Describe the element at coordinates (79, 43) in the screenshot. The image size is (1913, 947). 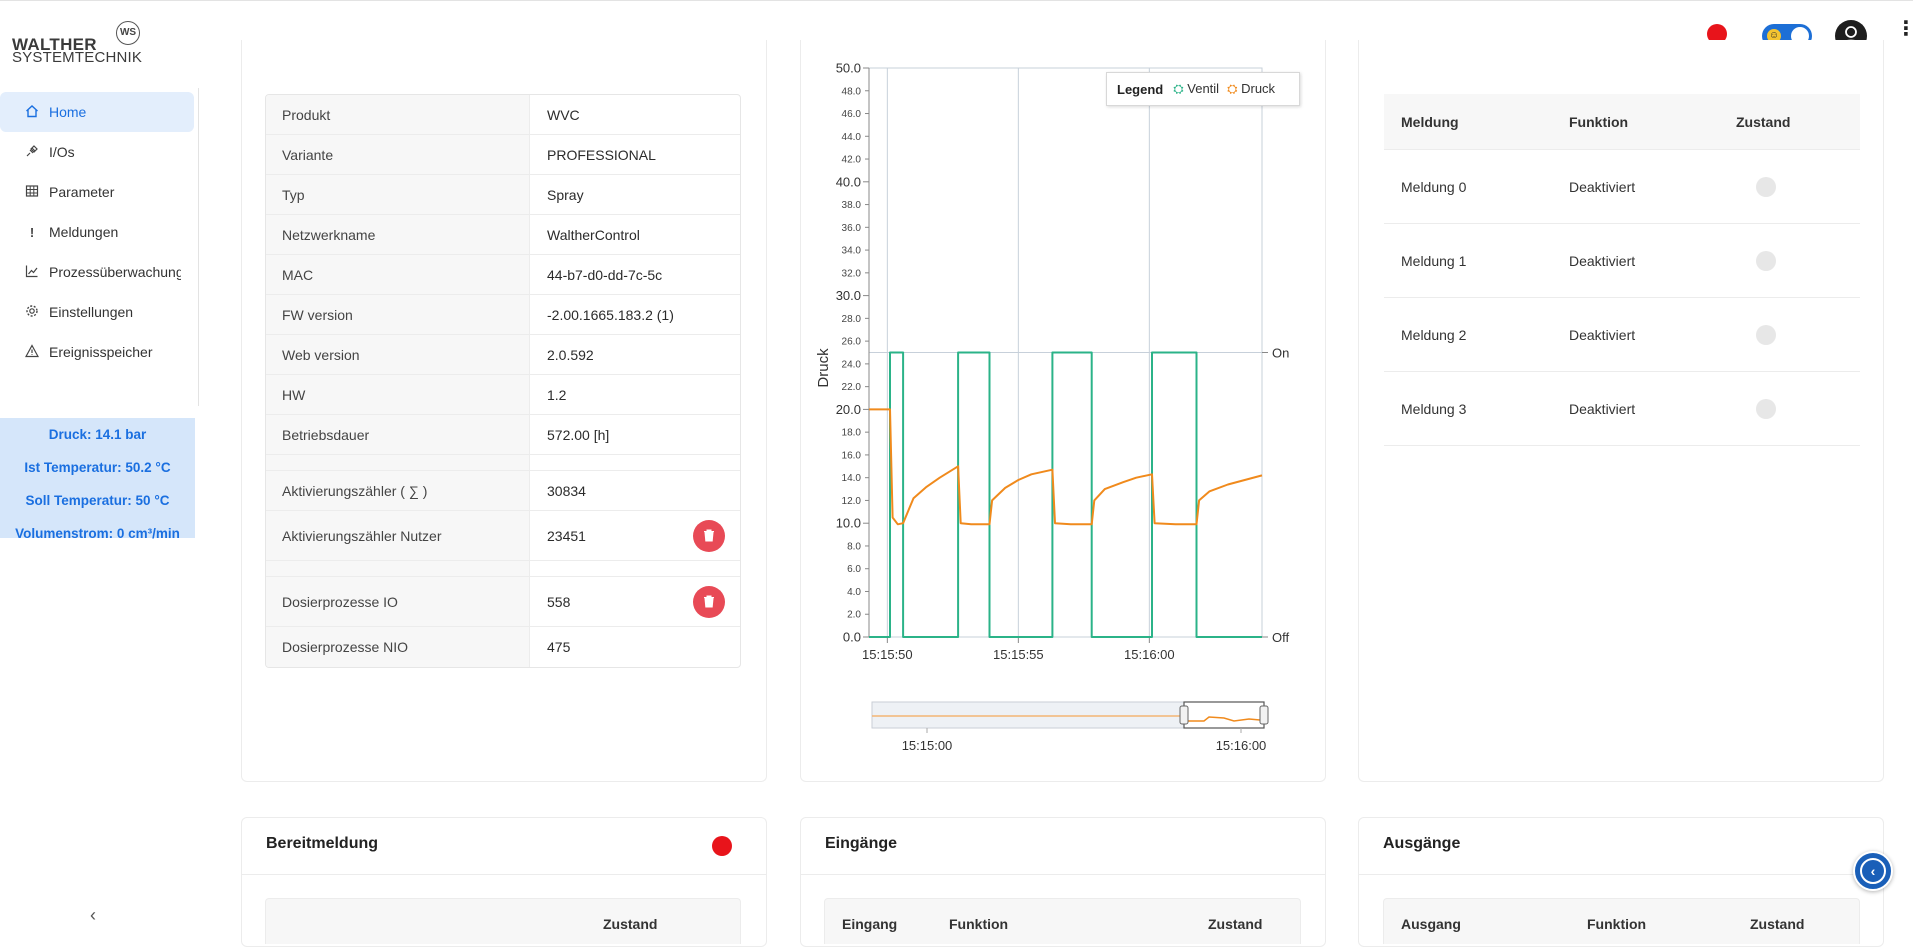
I see `logo: WS WALTHER SYSTEMTECHNIK` at that location.